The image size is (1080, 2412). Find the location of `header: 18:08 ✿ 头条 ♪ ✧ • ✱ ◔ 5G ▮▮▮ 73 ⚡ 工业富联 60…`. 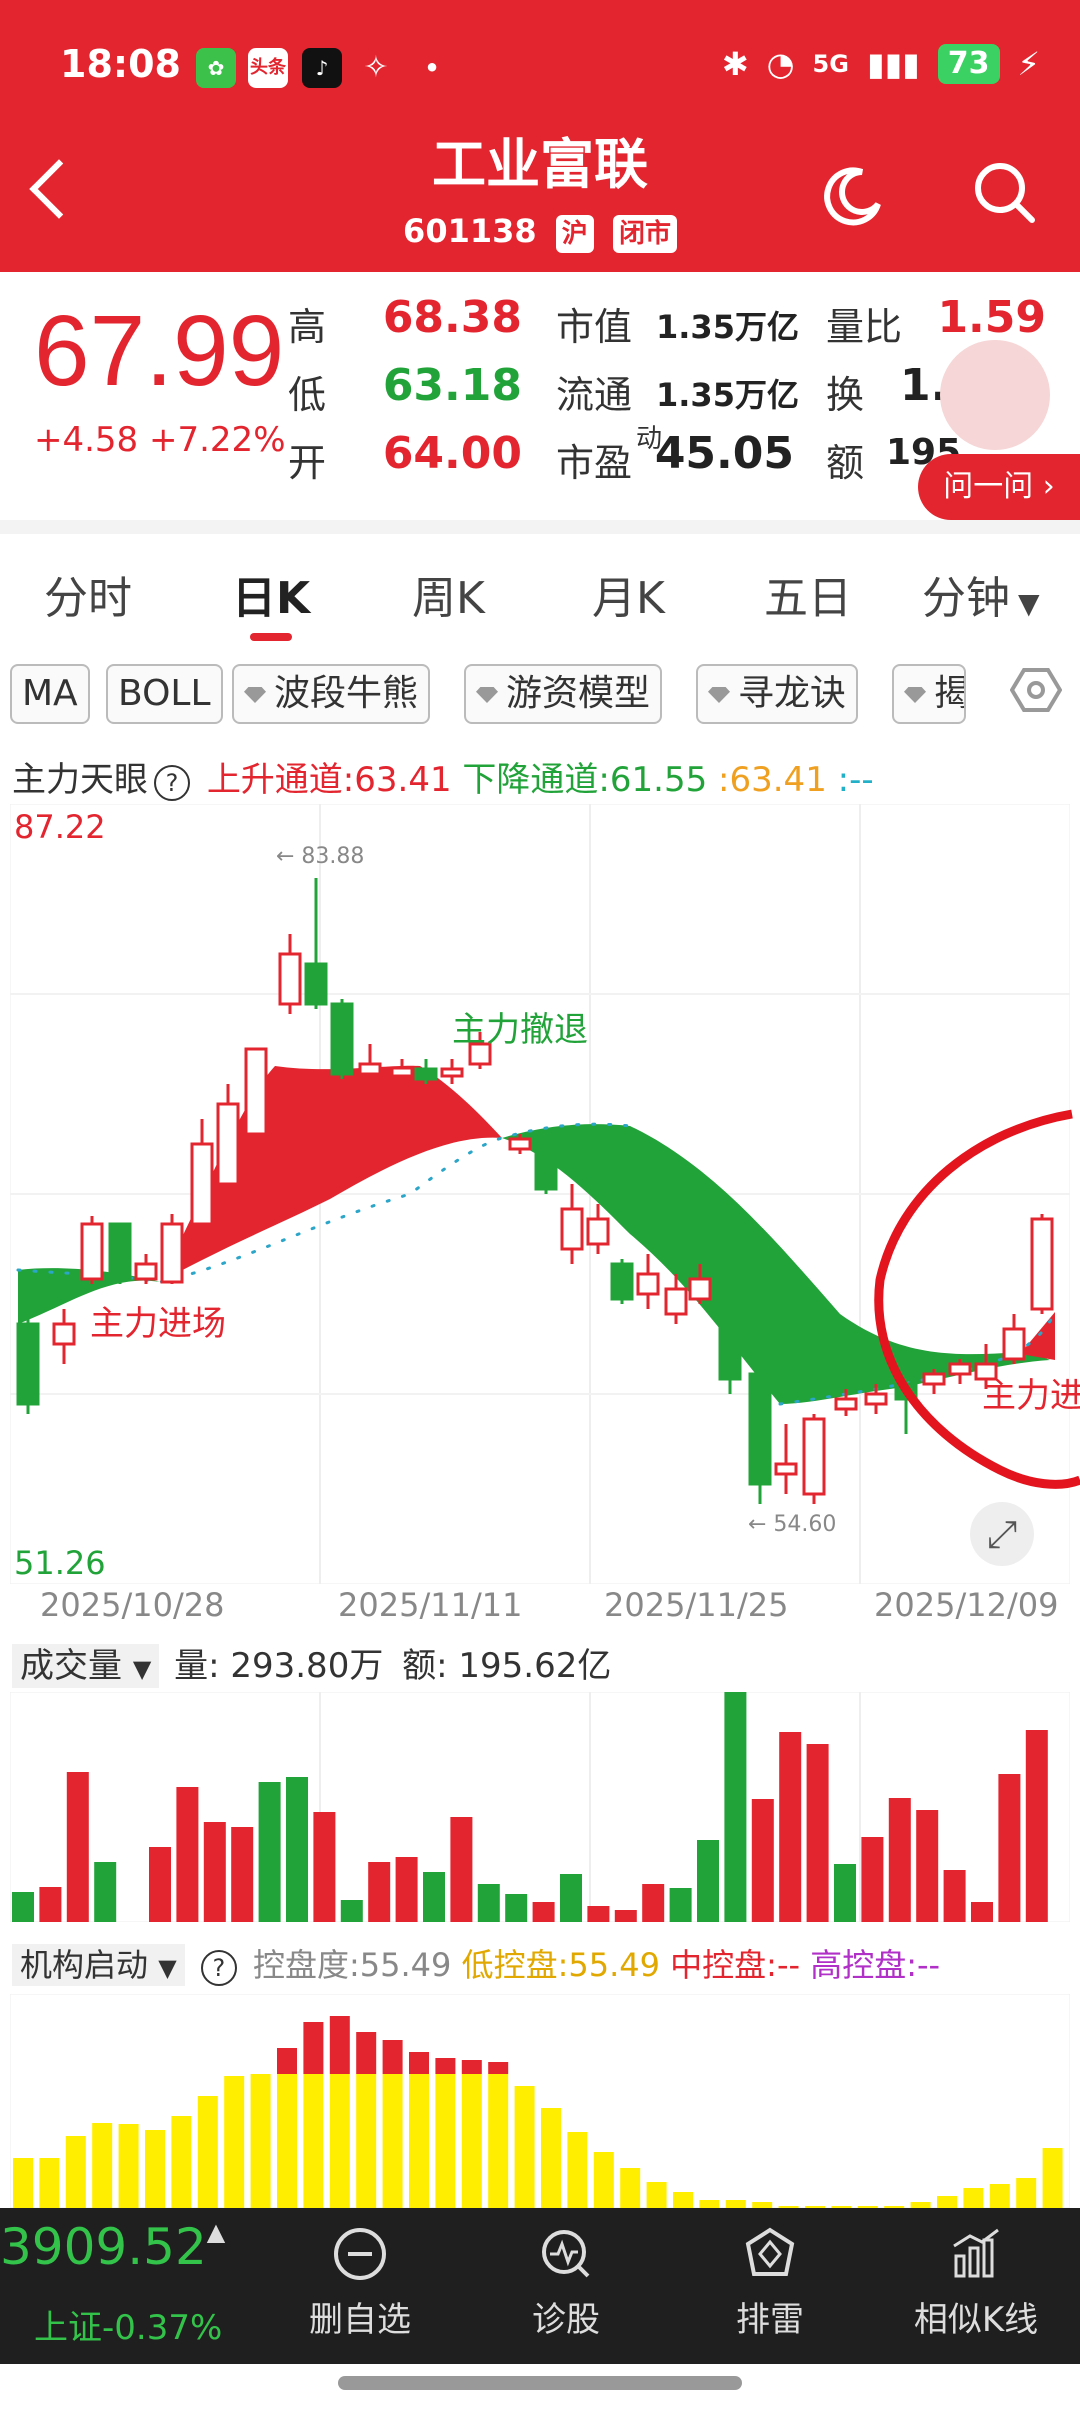

header: 18:08 ✿ 头条 ♪ ✧ • ✱ ◔ 5G ▮▮▮ 73 ⚡ 工业富联 60… is located at coordinates (540, 136).